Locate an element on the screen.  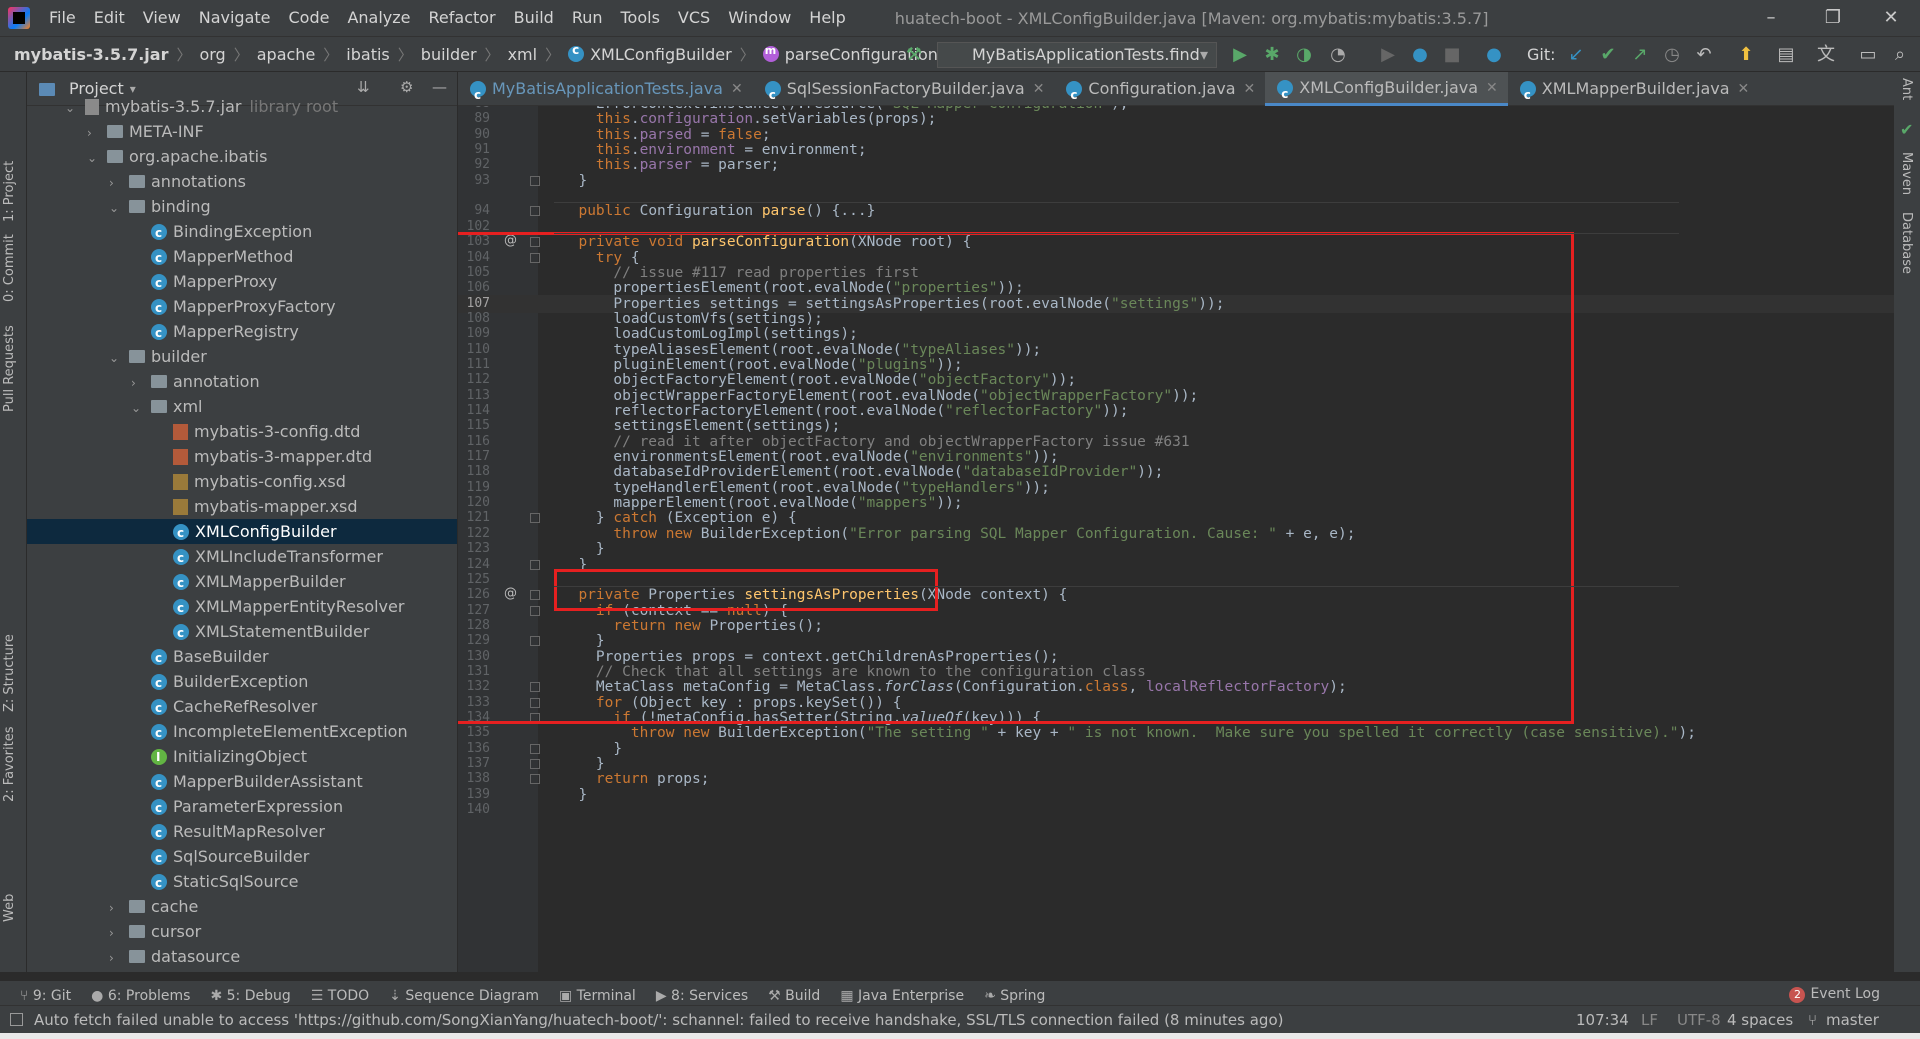
breadcrumb-item: org is located at coordinates (212, 54).